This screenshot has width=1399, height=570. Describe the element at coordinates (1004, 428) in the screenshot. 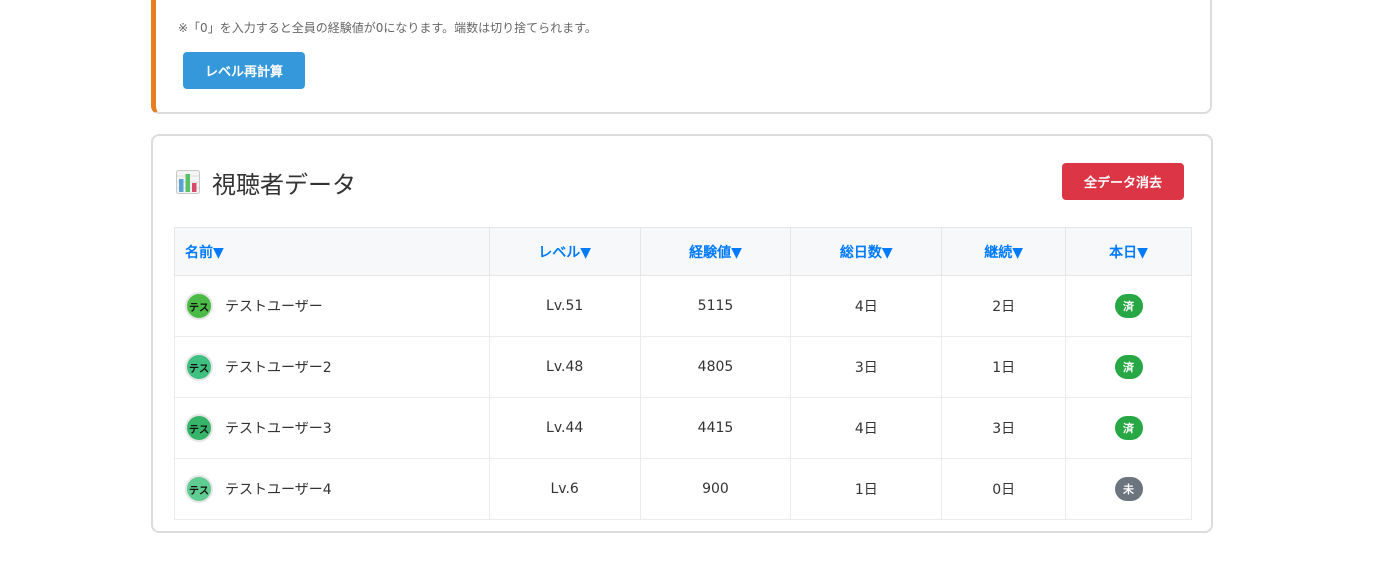

I see `streak-cell: 3日` at that location.